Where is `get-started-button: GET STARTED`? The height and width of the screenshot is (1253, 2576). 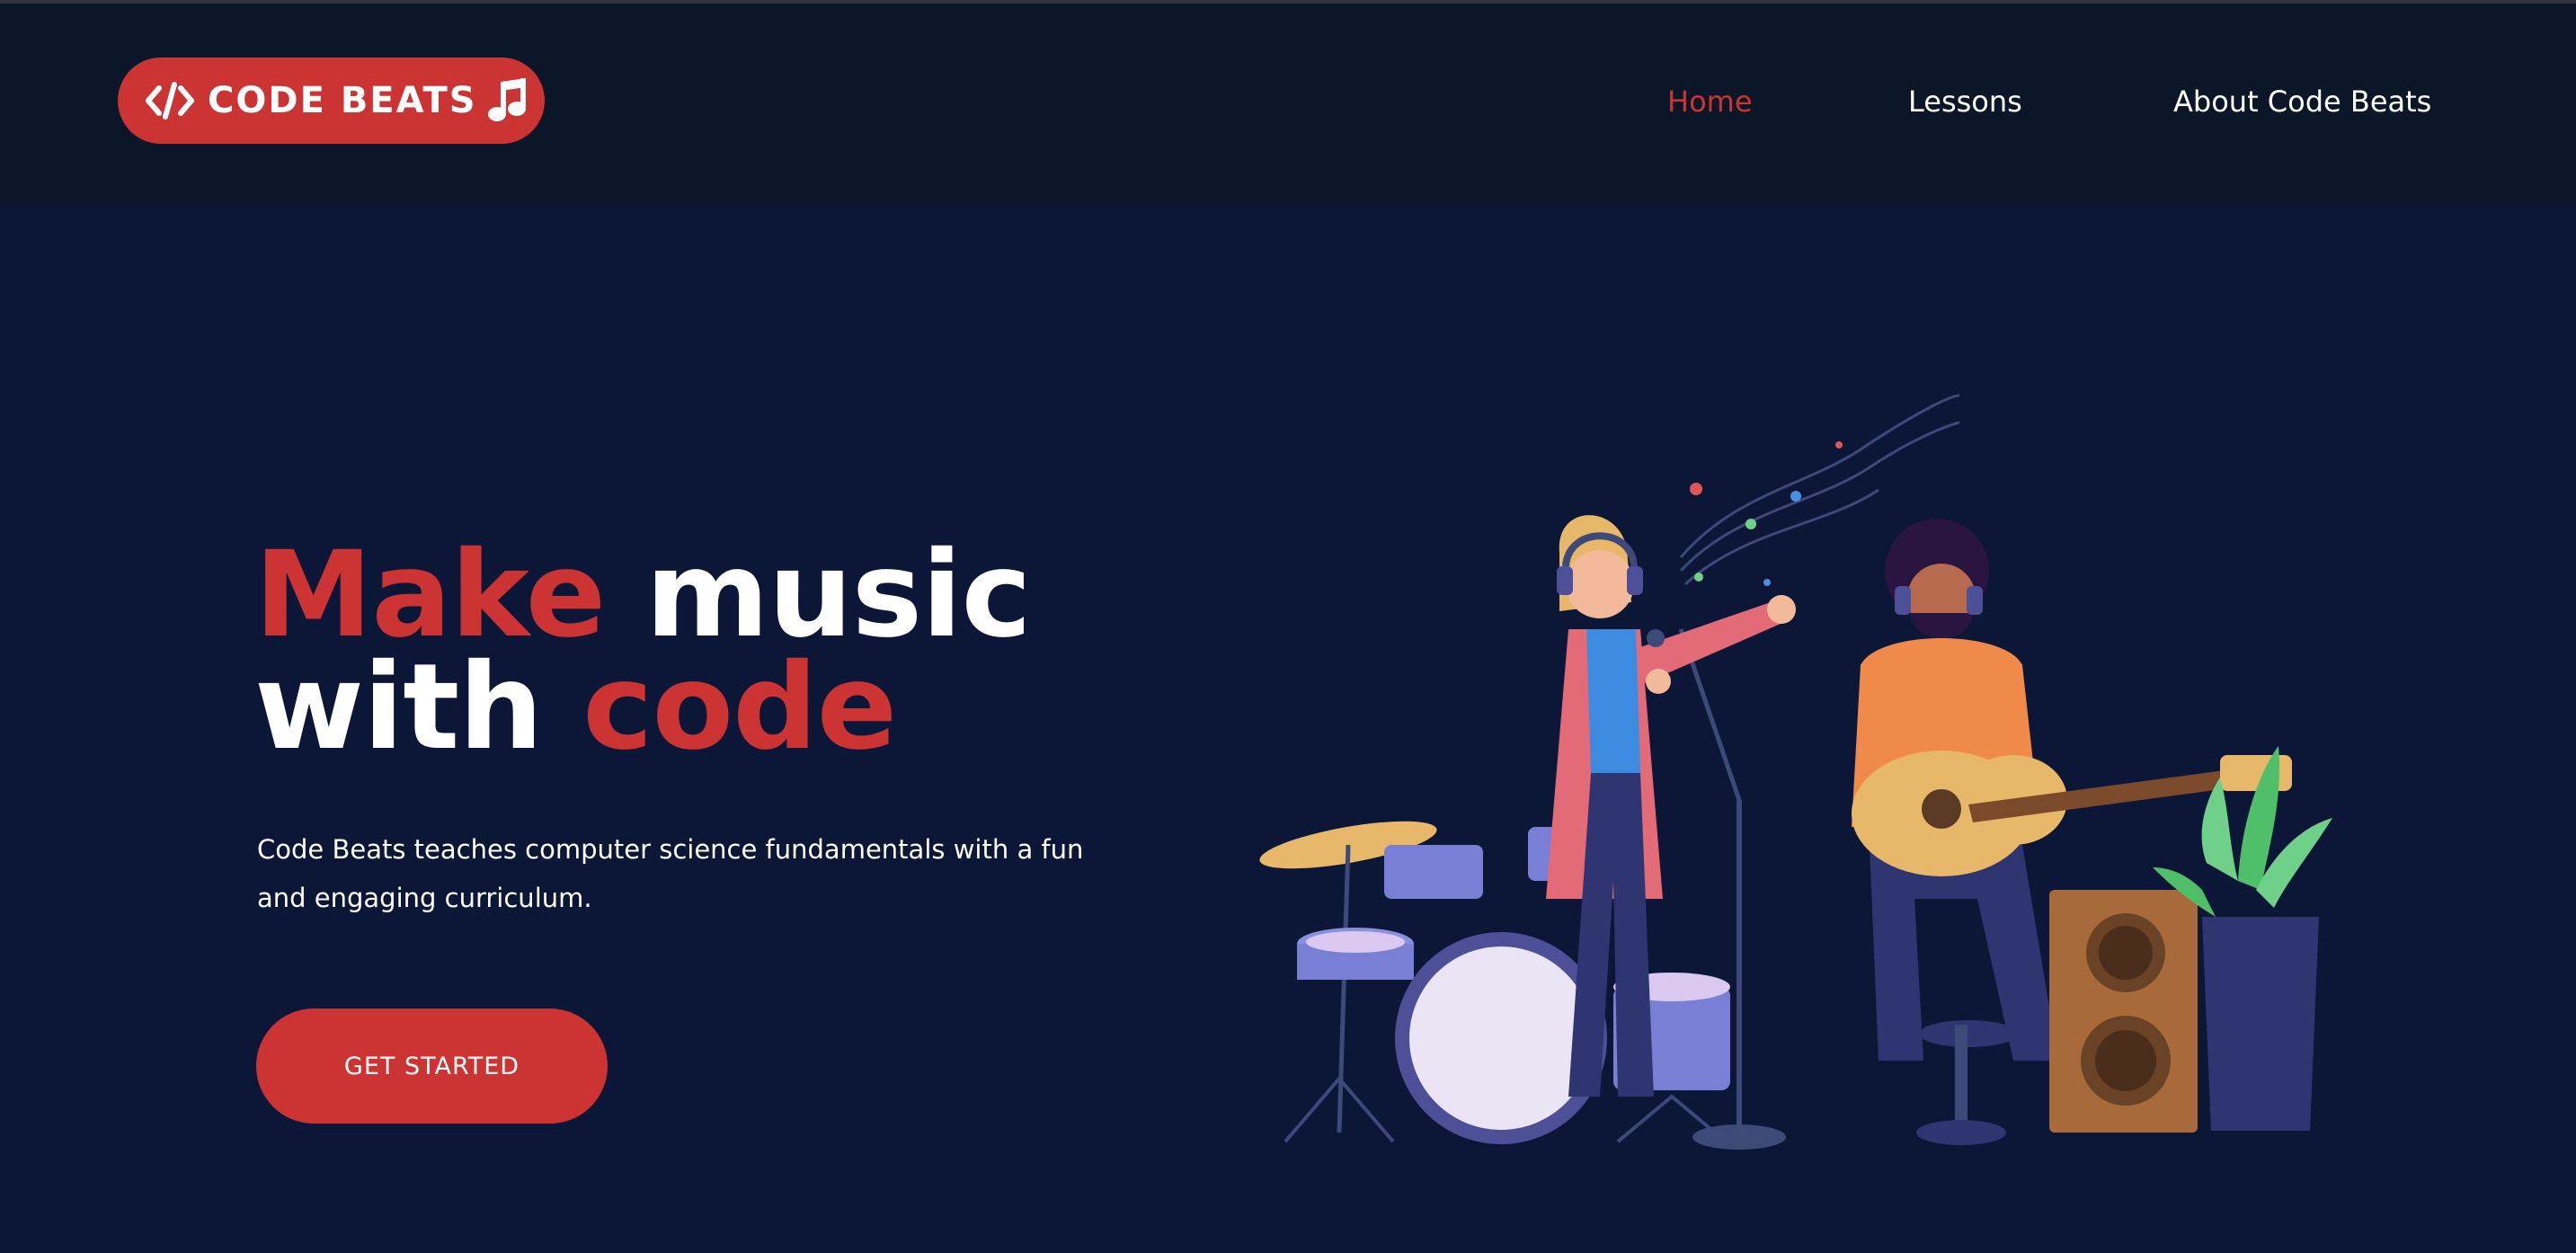 get-started-button: GET STARTED is located at coordinates (432, 1066).